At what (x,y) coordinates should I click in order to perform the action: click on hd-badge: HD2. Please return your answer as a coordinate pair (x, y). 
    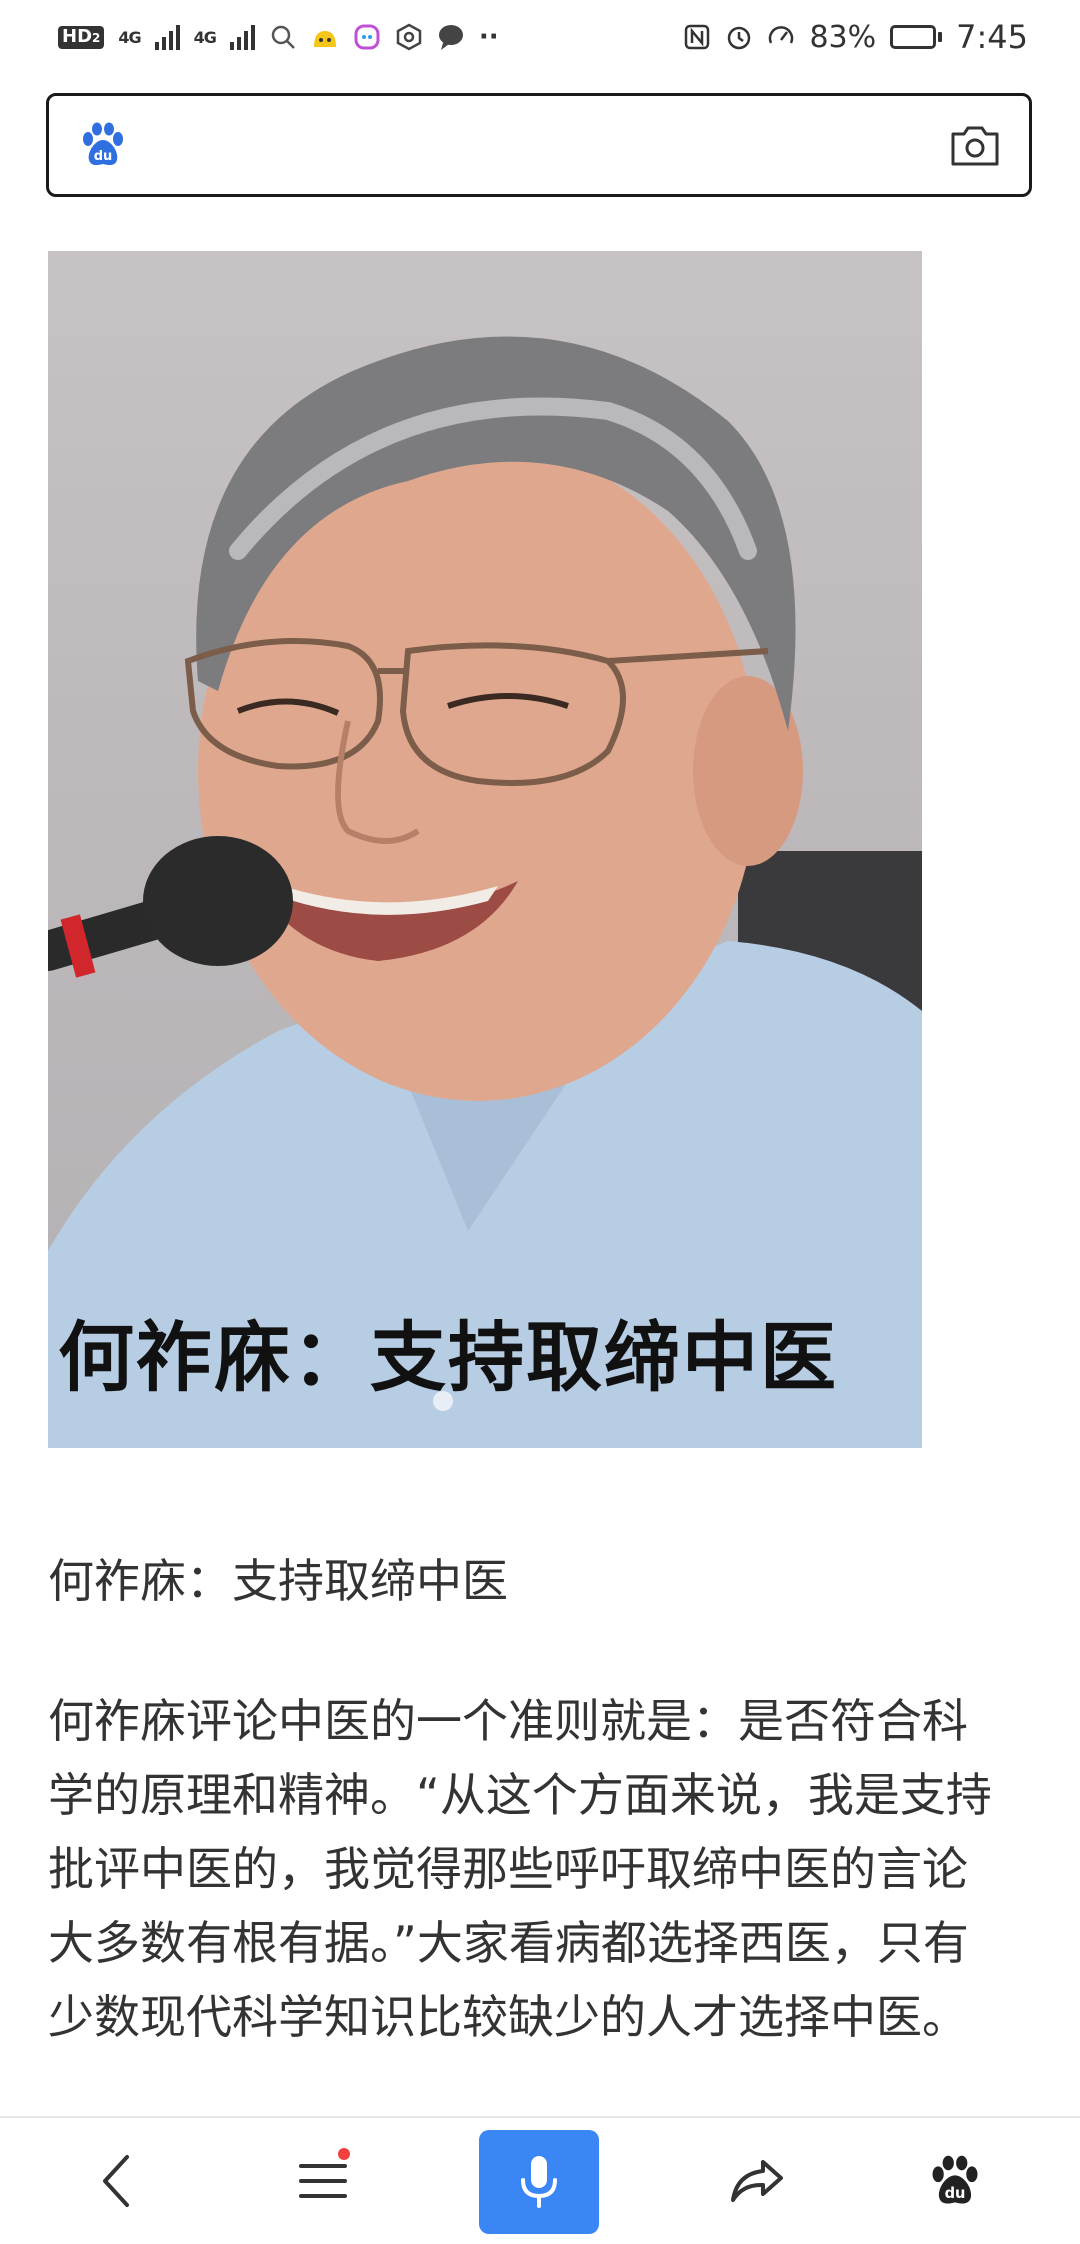
    Looking at the image, I should click on (81, 37).